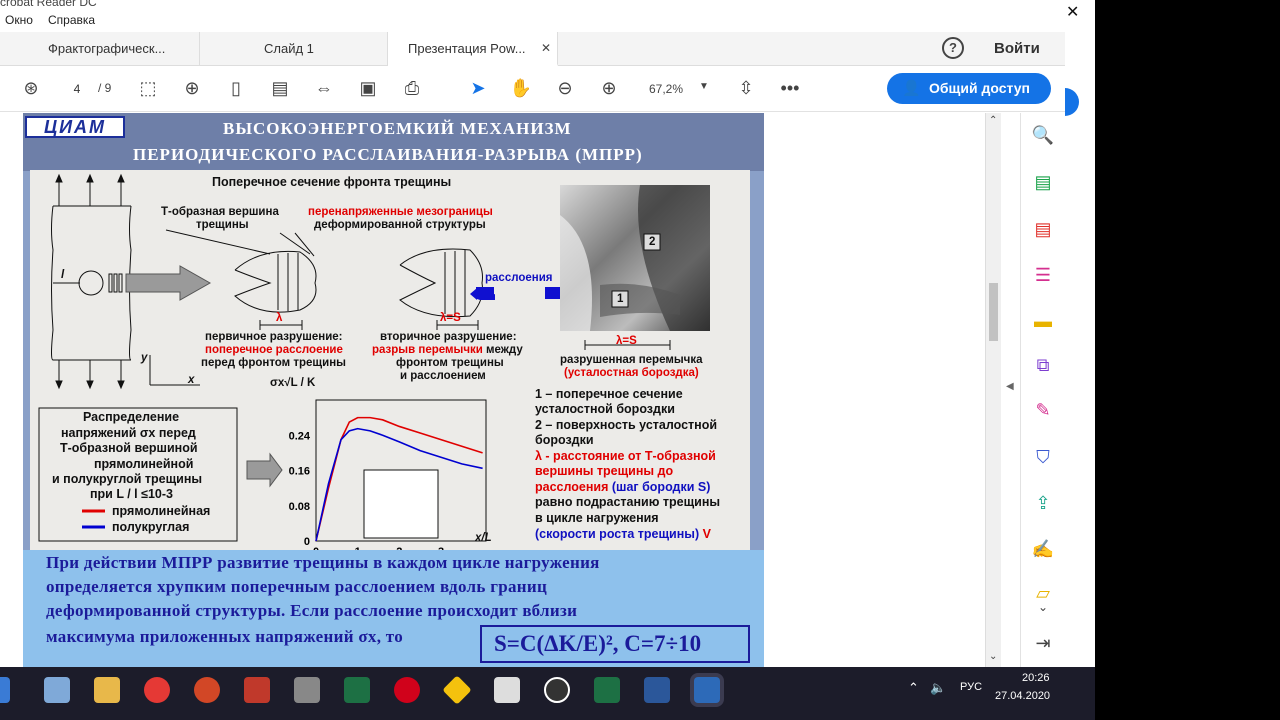 This screenshot has height=720, width=1280. What do you see at coordinates (557, 690) in the screenshot?
I see `obs-icon` at bounding box center [557, 690].